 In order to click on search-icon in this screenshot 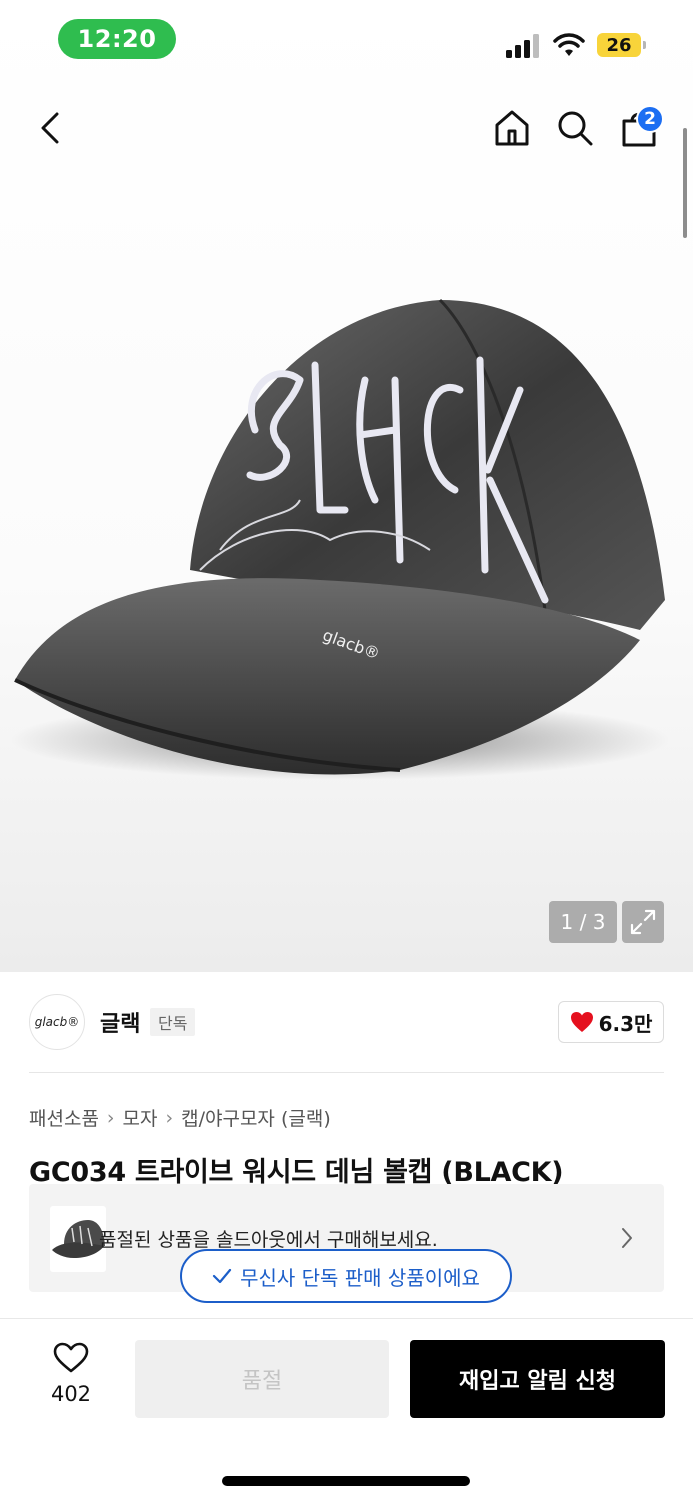, I will do `click(575, 128)`.